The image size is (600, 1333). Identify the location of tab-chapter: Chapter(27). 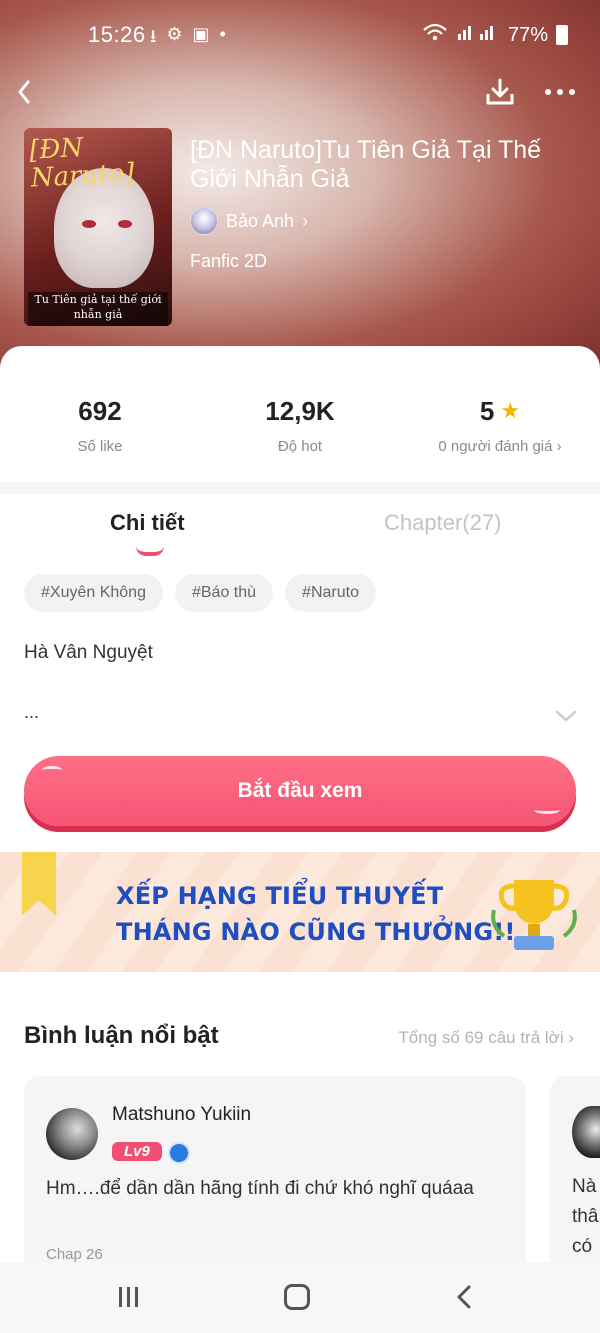
(442, 523).